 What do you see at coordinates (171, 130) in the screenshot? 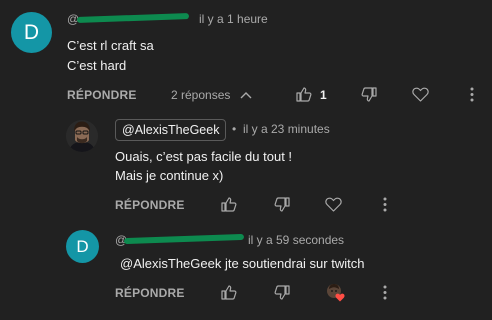
I see `author-chip: @AlexisTheGeek` at bounding box center [171, 130].